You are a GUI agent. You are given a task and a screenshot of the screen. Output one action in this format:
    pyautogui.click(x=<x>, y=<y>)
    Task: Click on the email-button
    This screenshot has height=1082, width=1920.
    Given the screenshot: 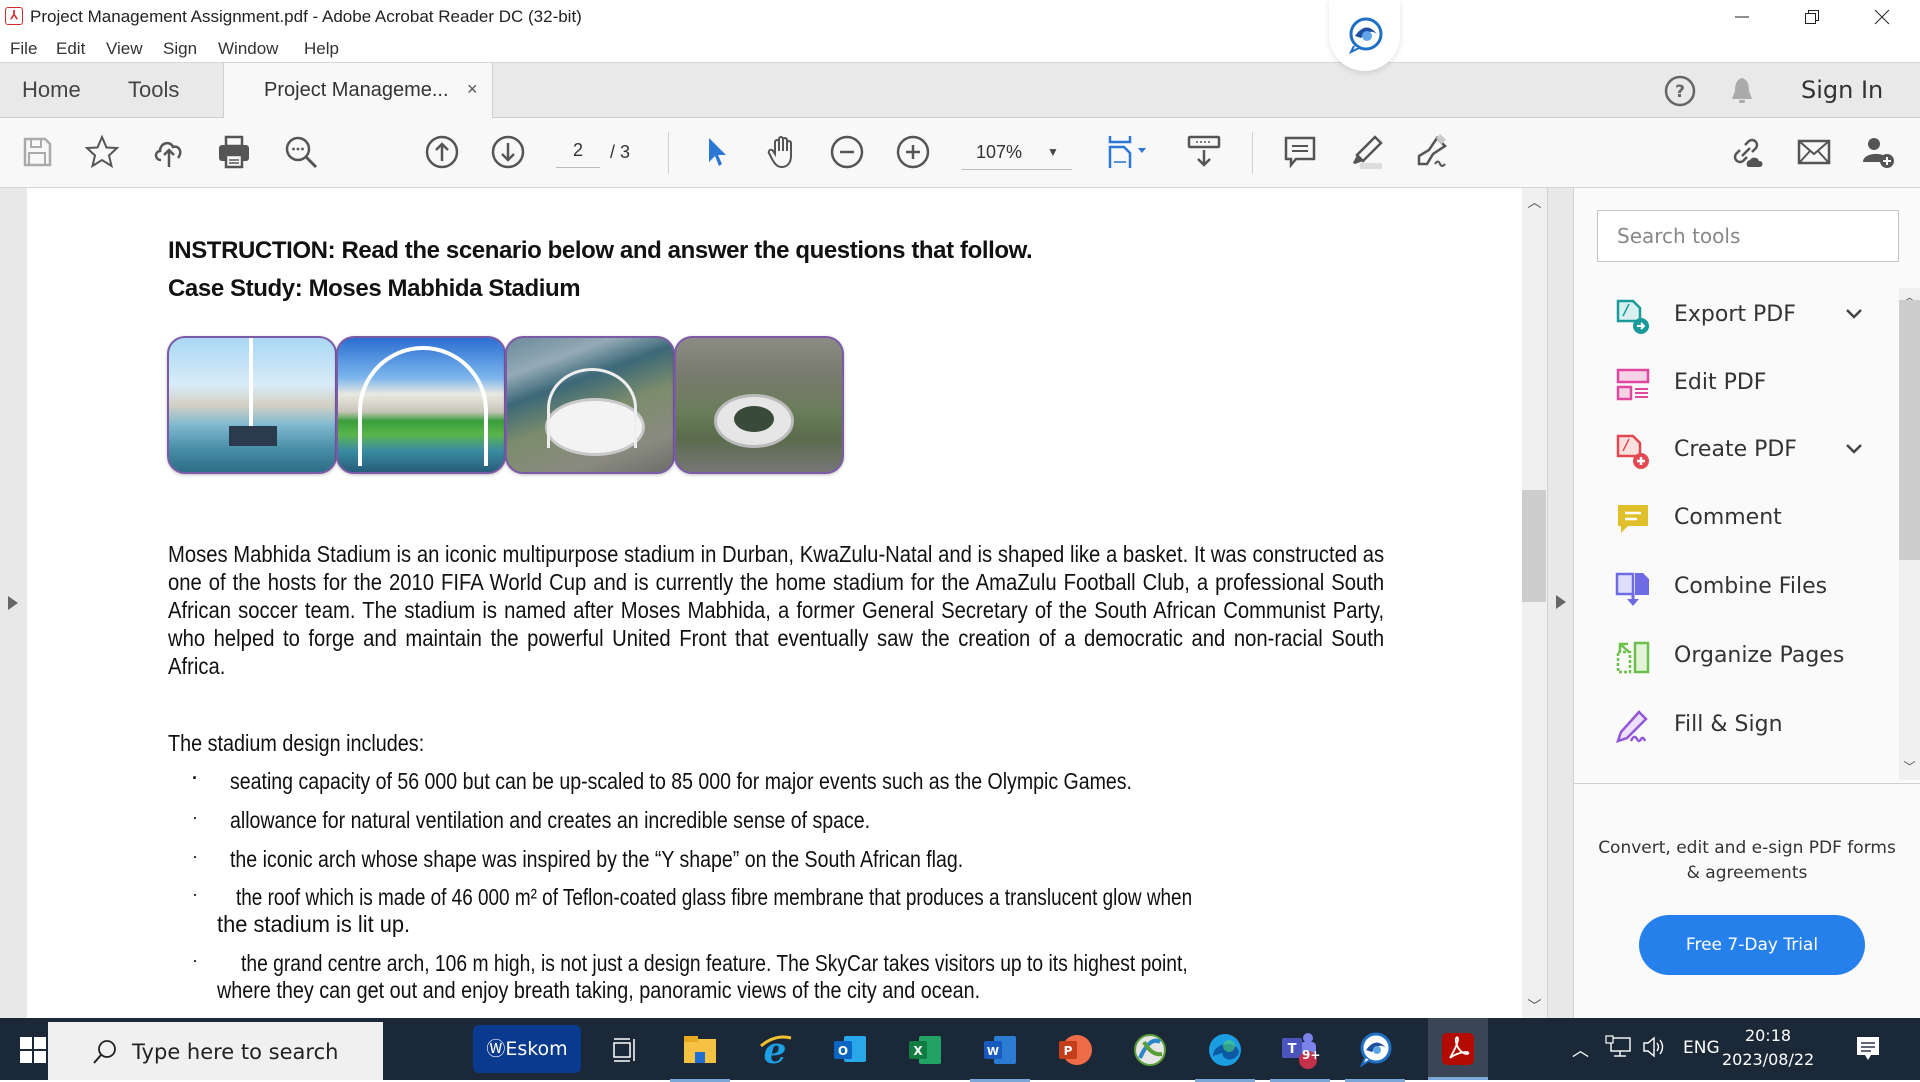 What is the action you would take?
    pyautogui.click(x=1814, y=152)
    